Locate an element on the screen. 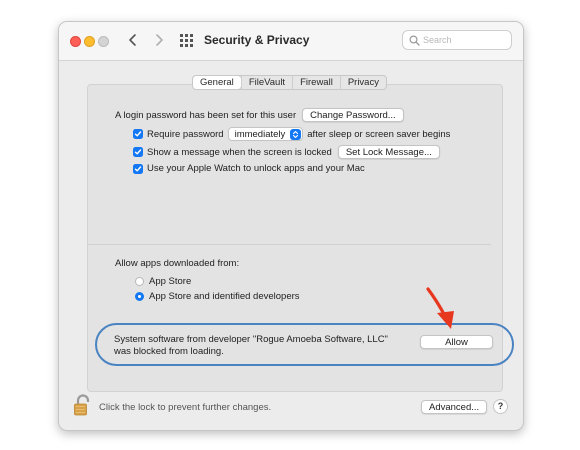 Image resolution: width=580 pixels, height=450 pixels. apple-watch-checkbox is located at coordinates (138, 168).